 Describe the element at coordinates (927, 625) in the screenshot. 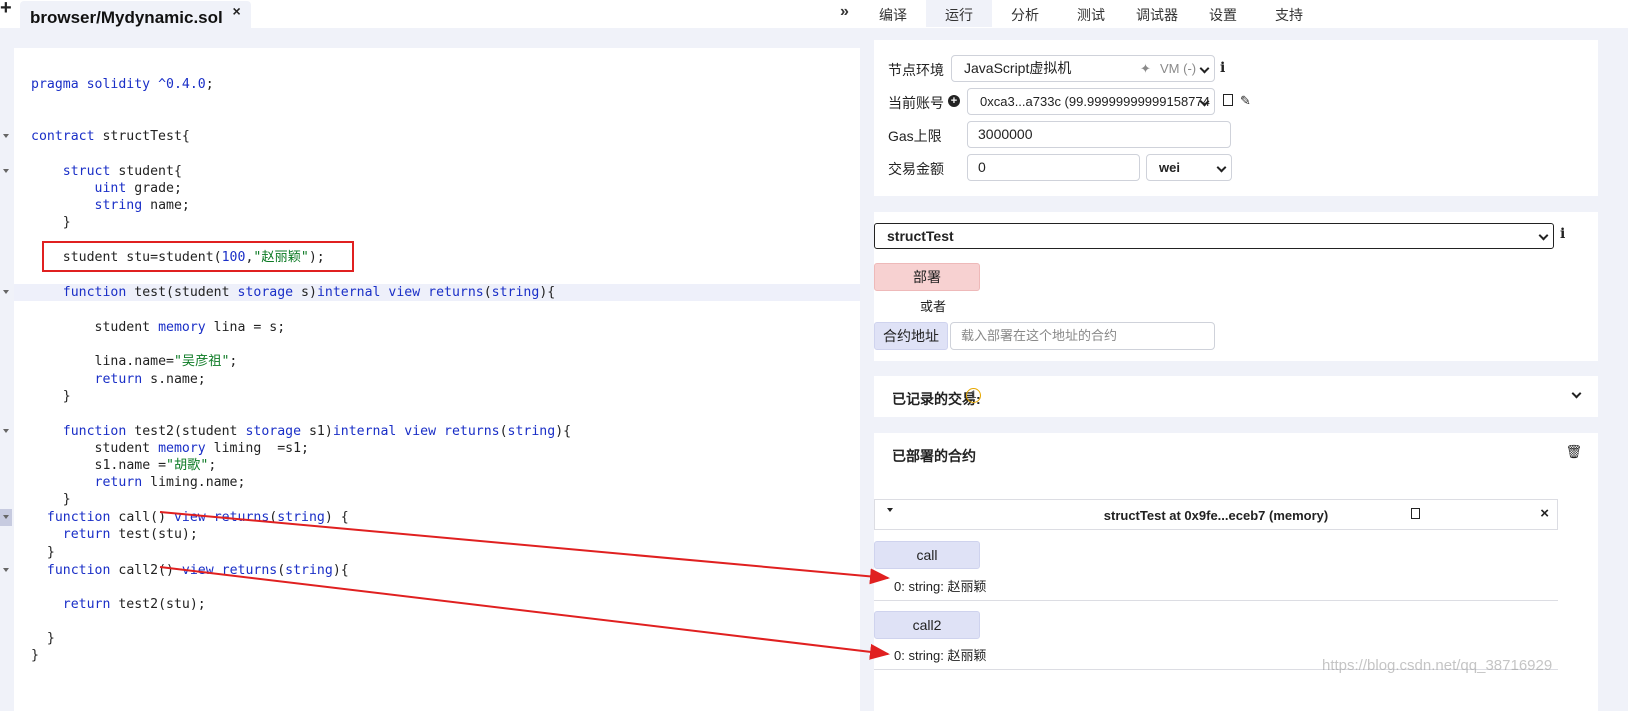

I see `call2-button: call2` at that location.